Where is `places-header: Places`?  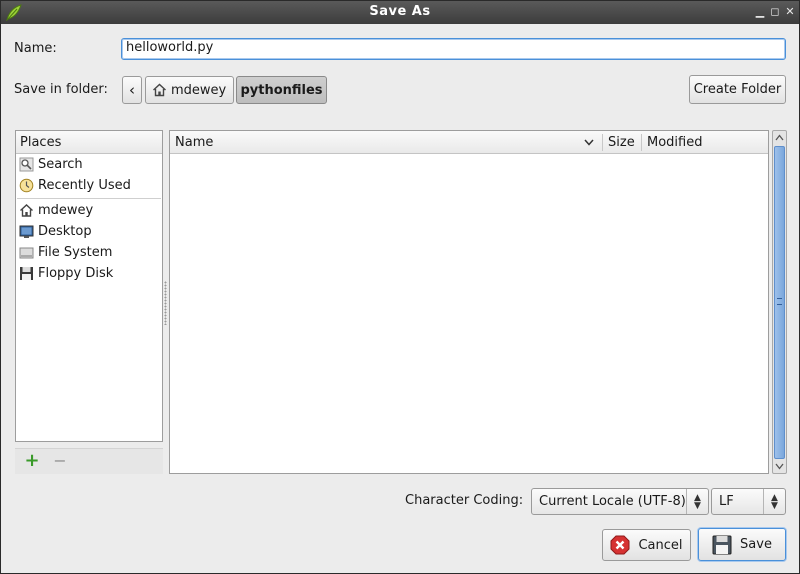
places-header: Places is located at coordinates (89, 142).